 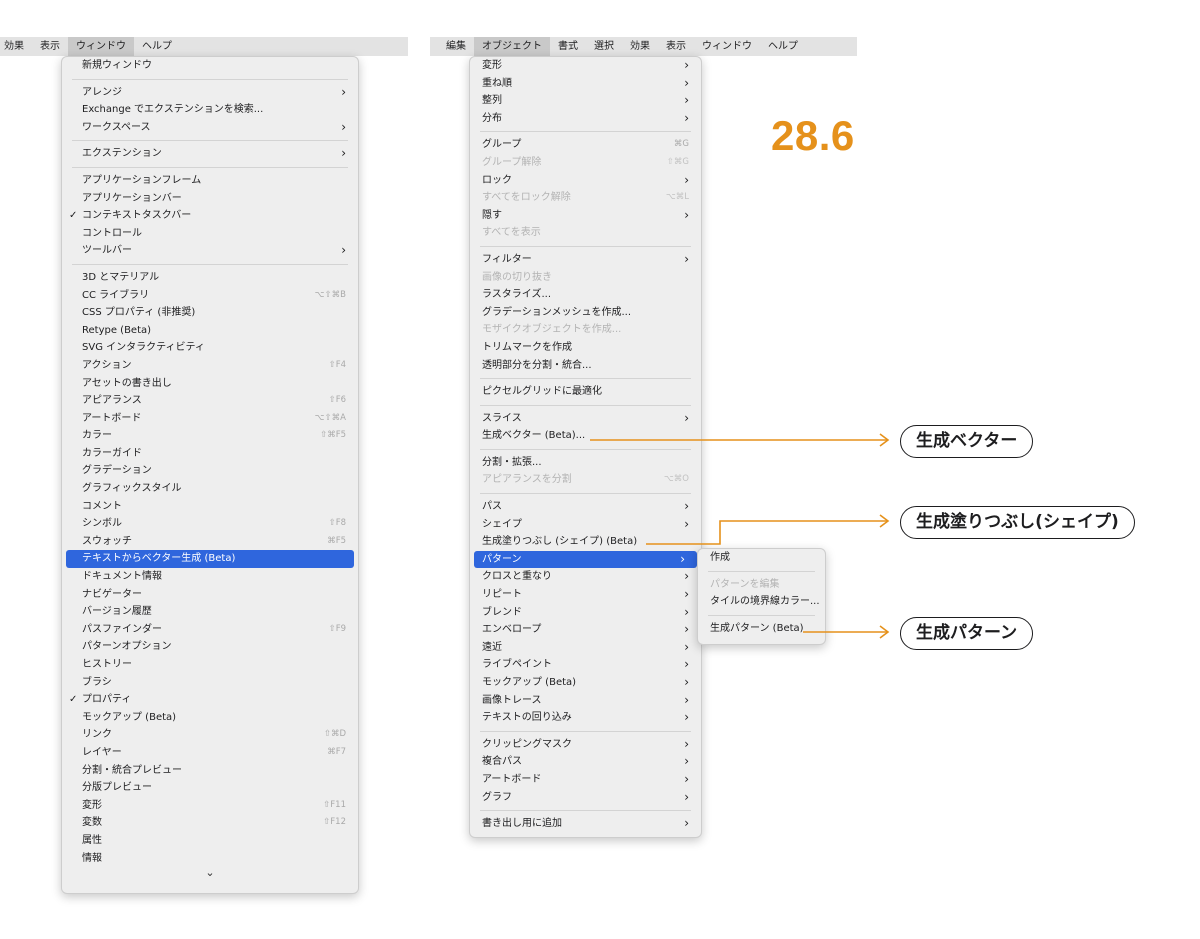 I want to click on connector-line-fill-shape, so click(x=766, y=532).